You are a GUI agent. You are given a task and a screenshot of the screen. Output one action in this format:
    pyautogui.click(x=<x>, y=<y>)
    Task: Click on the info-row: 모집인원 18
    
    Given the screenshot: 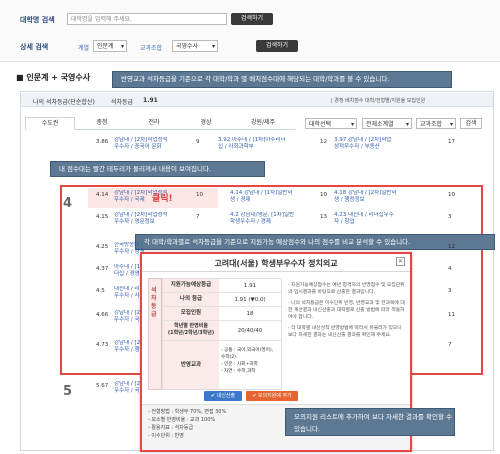 What is the action you would take?
    pyautogui.click(x=222, y=314)
    